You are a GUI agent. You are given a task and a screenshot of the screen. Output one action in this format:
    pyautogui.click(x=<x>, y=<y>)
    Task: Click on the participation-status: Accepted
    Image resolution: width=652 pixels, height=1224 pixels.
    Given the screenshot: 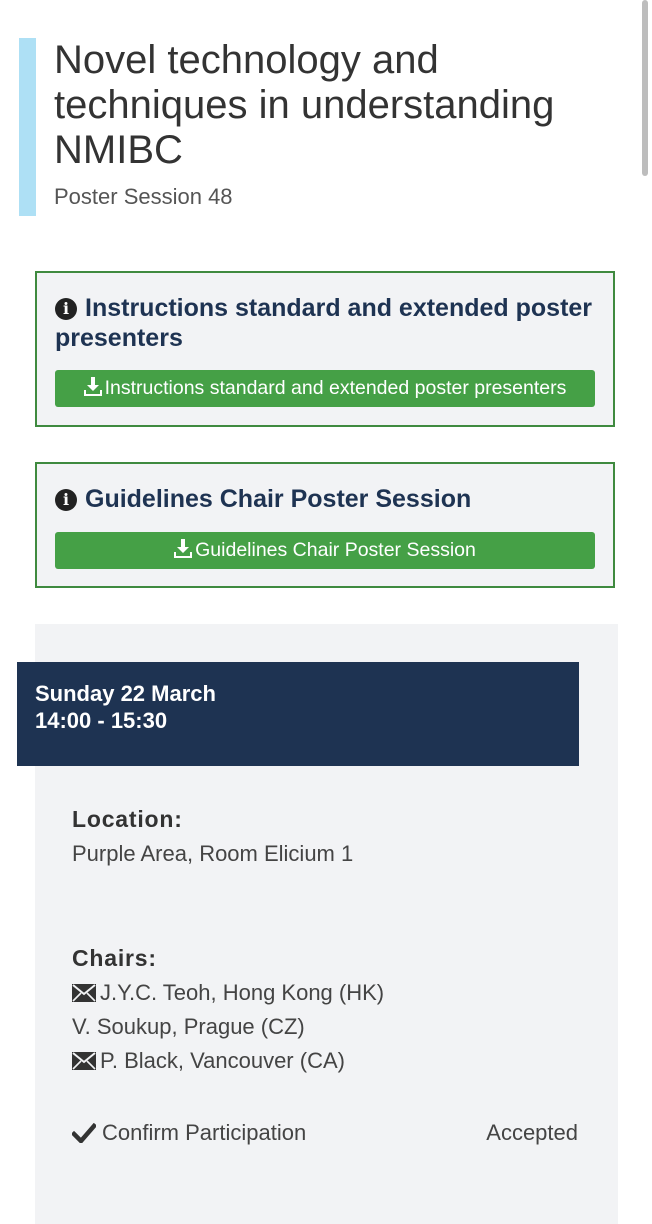 What is the action you would take?
    pyautogui.click(x=532, y=1132)
    